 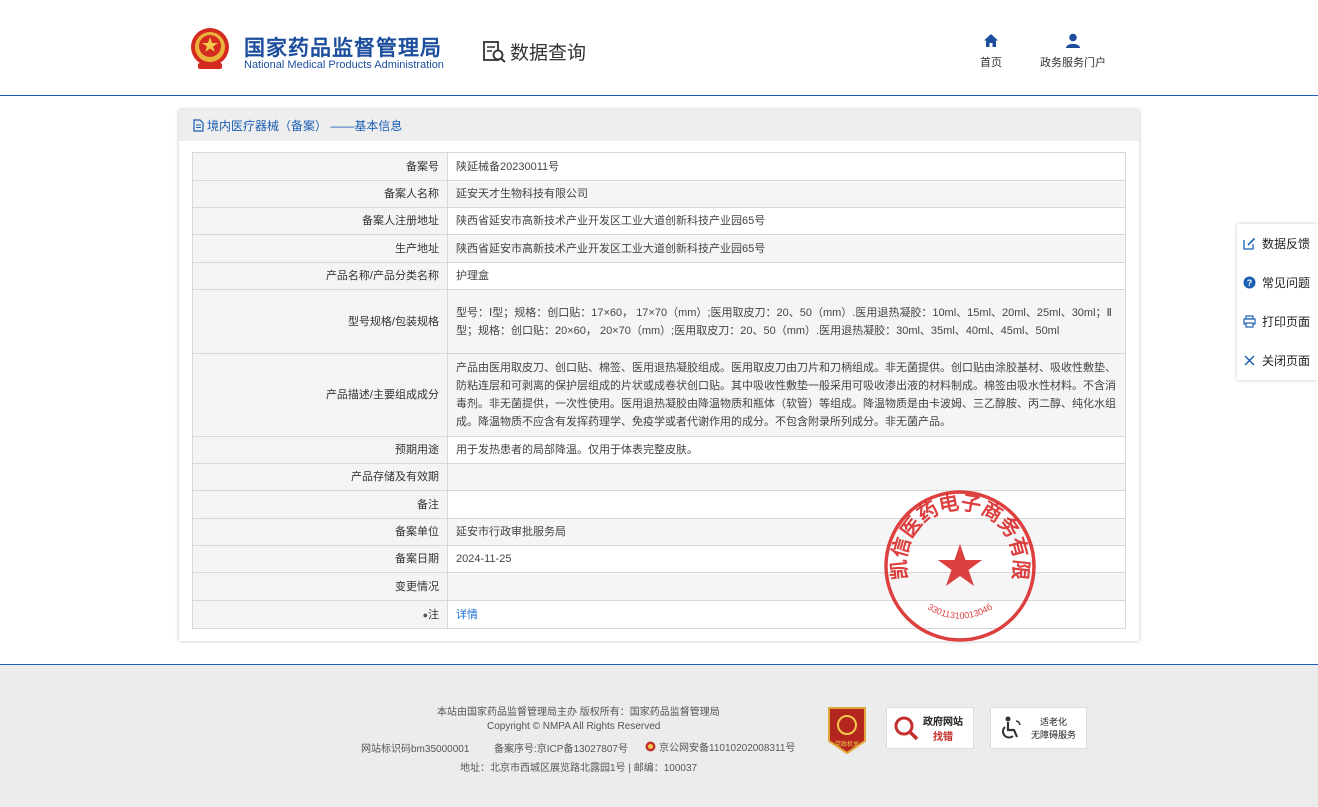 What do you see at coordinates (579, 768) in the screenshot?
I see `footer-address: 地址：北京市西城区展览路北露园1号 | 邮编：100037` at bounding box center [579, 768].